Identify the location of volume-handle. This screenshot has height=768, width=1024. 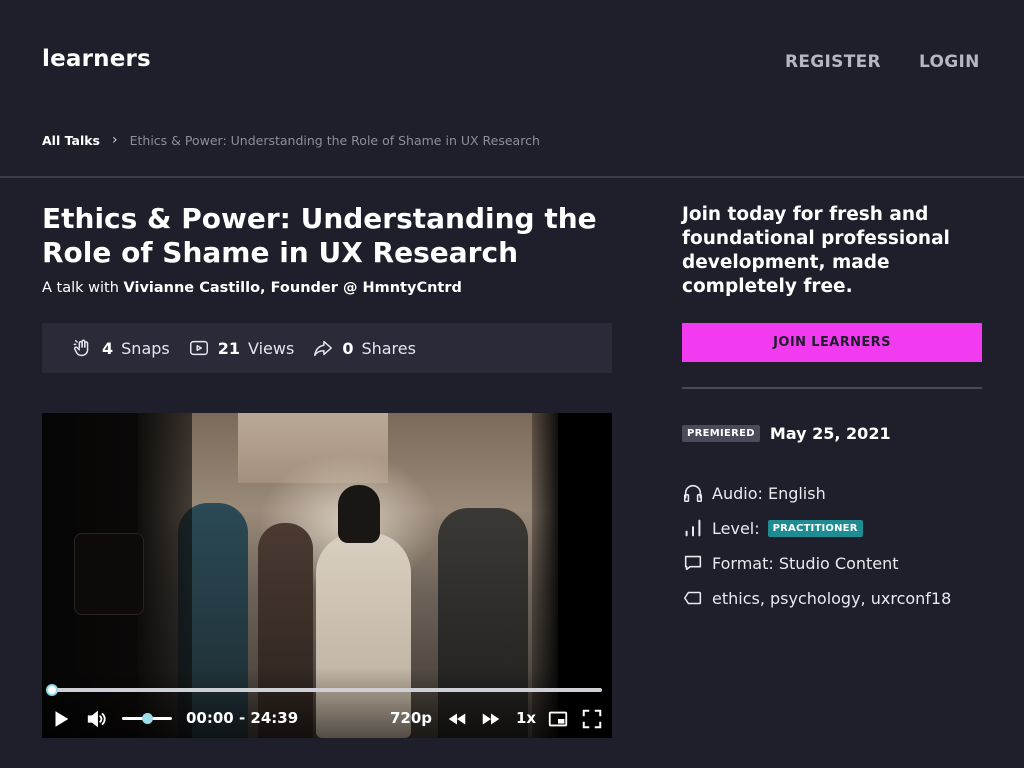
(147, 718).